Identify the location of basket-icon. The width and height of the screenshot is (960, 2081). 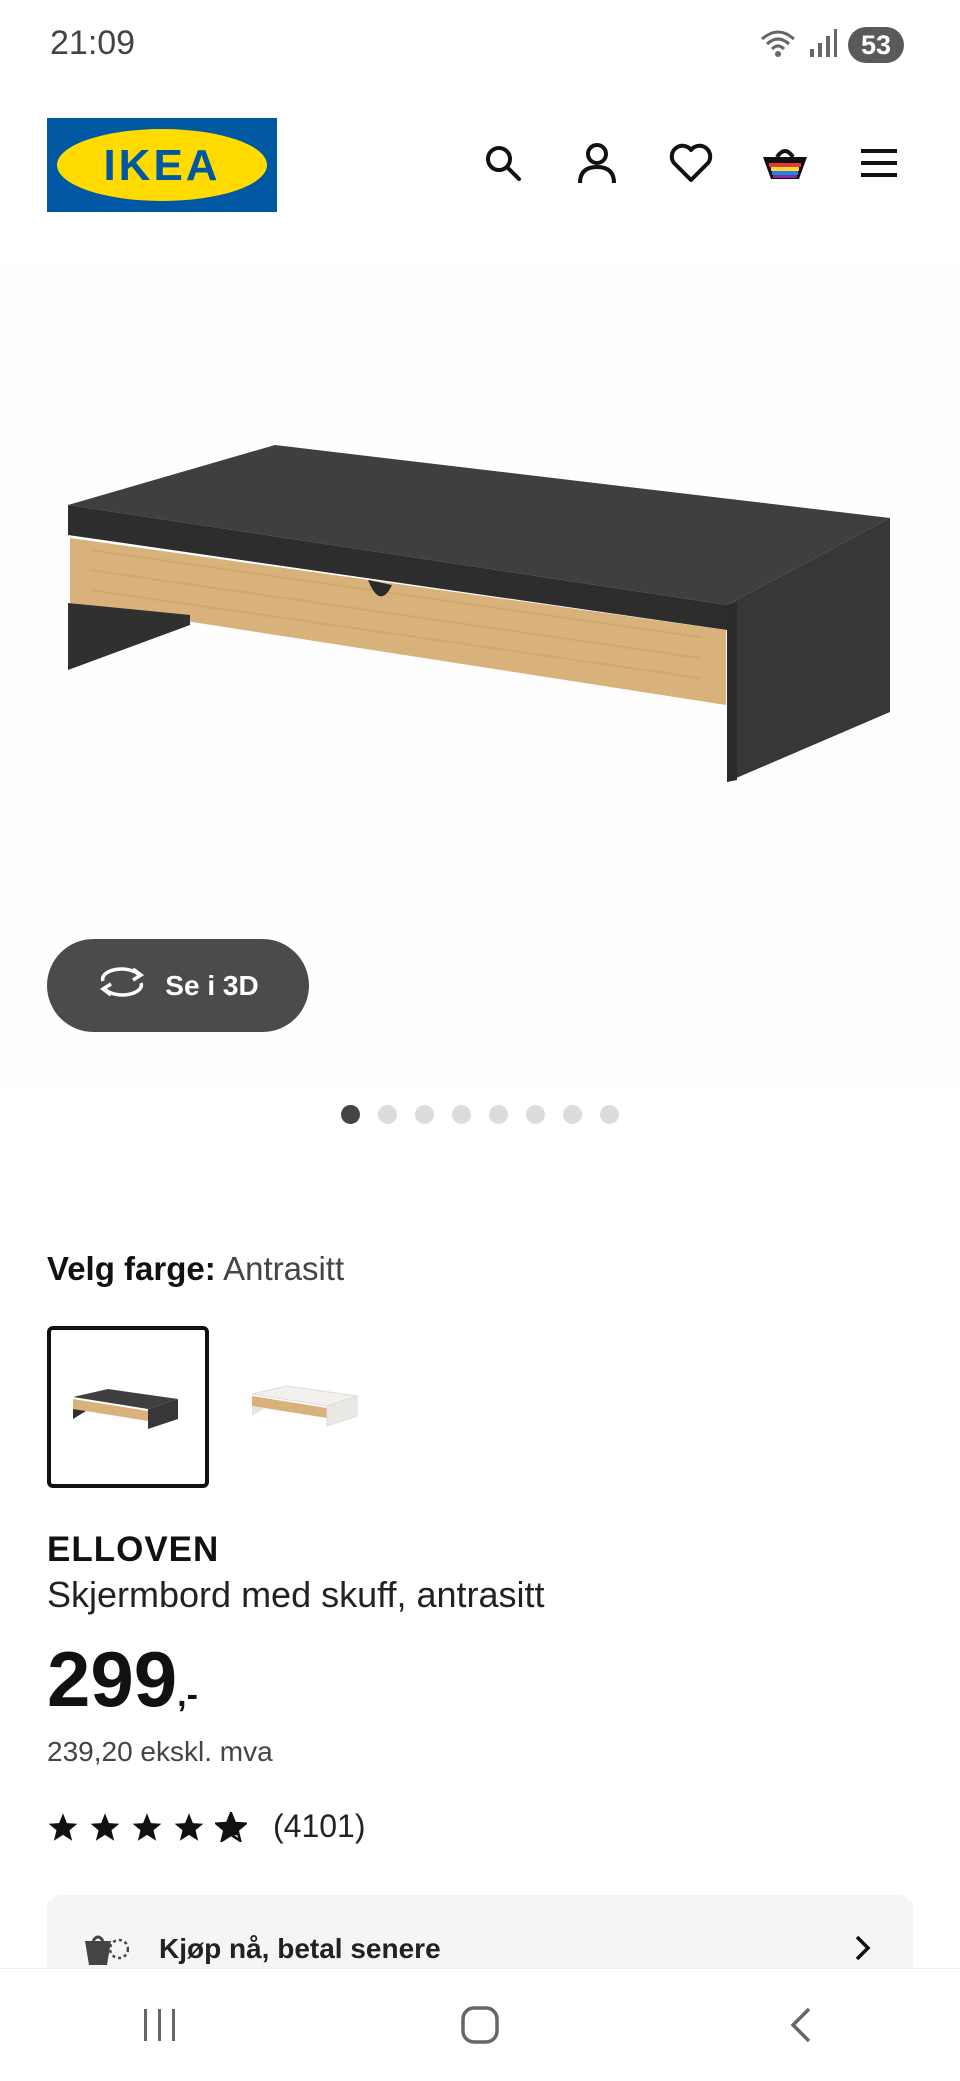
(785, 163).